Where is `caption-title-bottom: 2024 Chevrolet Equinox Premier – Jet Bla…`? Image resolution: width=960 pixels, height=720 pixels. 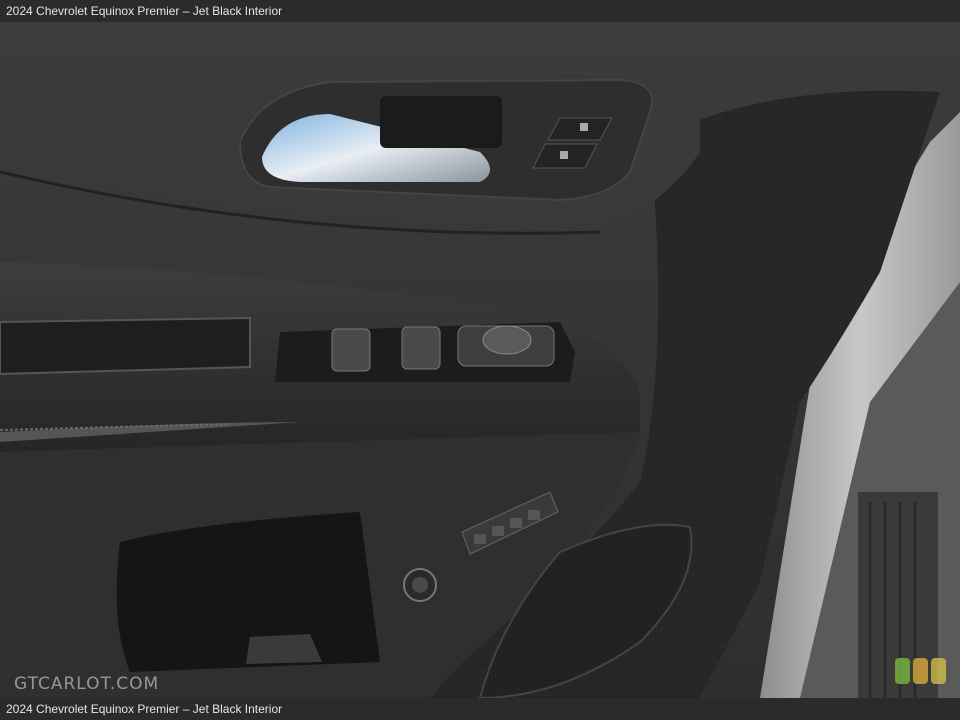 caption-title-bottom: 2024 Chevrolet Equinox Premier – Jet Bla… is located at coordinates (144, 709).